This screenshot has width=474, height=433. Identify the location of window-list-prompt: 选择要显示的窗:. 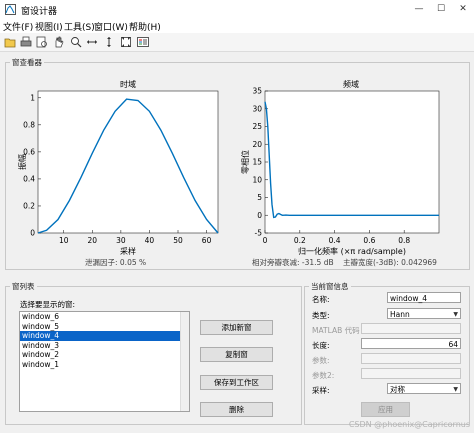
(48, 304).